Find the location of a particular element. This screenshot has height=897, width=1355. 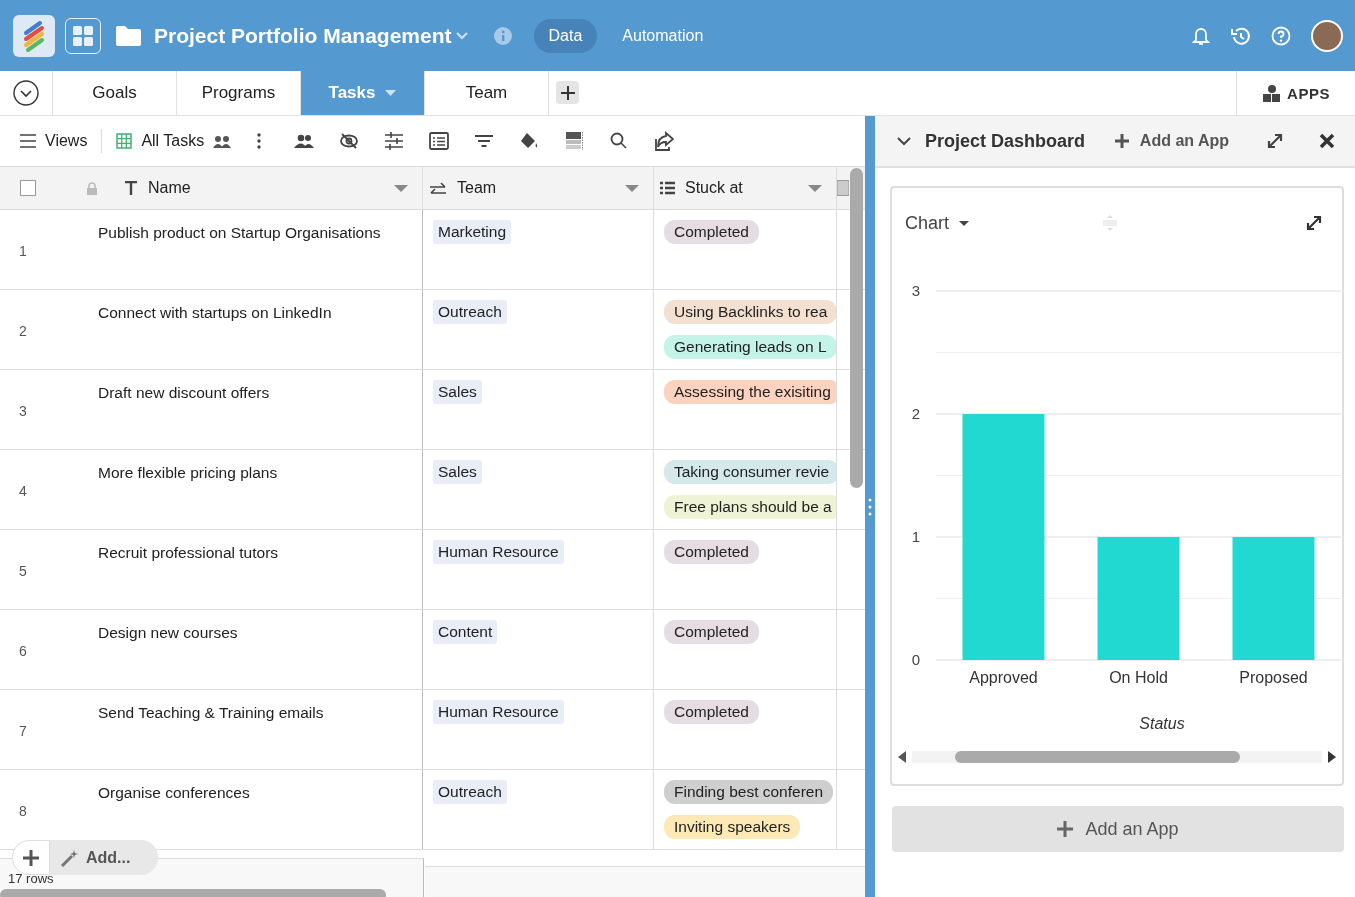

row-number: 1 is located at coordinates (23, 250).